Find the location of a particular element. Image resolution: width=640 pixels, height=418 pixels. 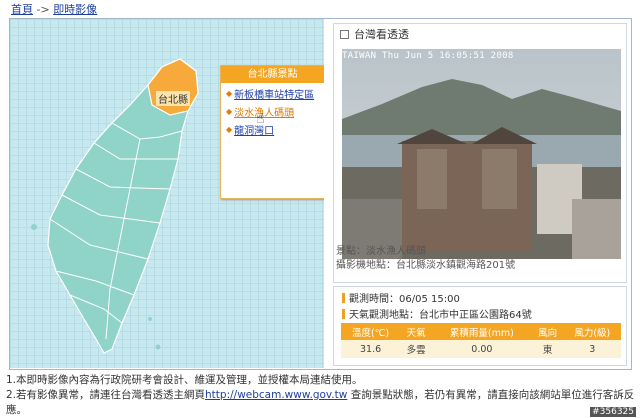

square-icon is located at coordinates (344, 34).